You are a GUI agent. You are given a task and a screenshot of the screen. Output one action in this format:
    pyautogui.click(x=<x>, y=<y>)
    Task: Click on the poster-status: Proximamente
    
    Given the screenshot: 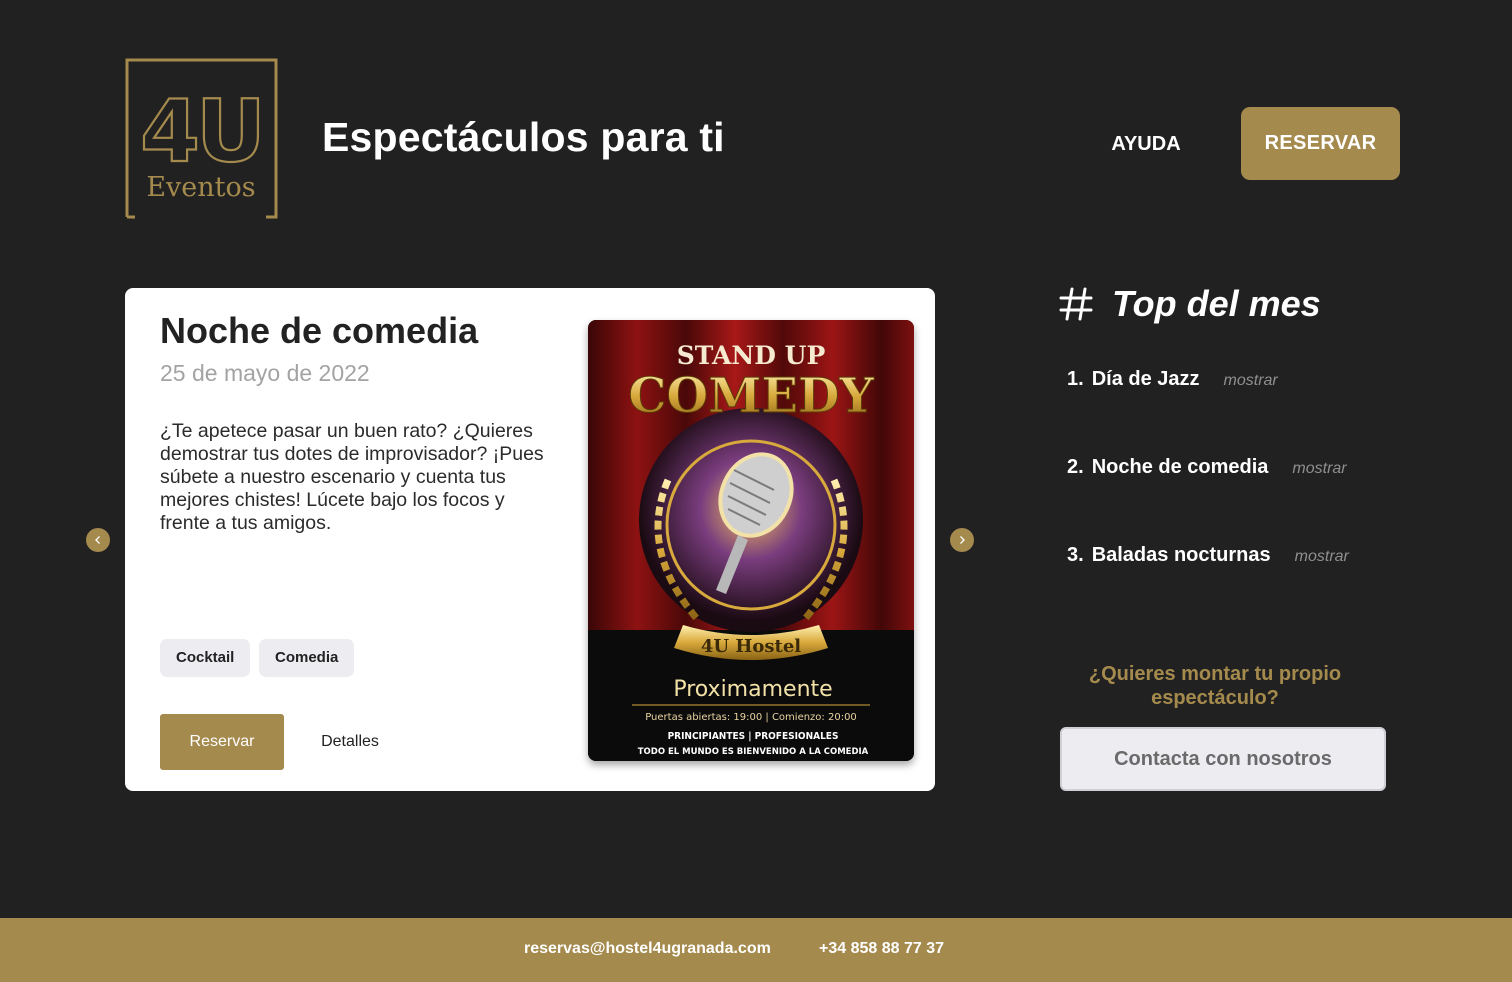 What is the action you would take?
    pyautogui.click(x=752, y=689)
    